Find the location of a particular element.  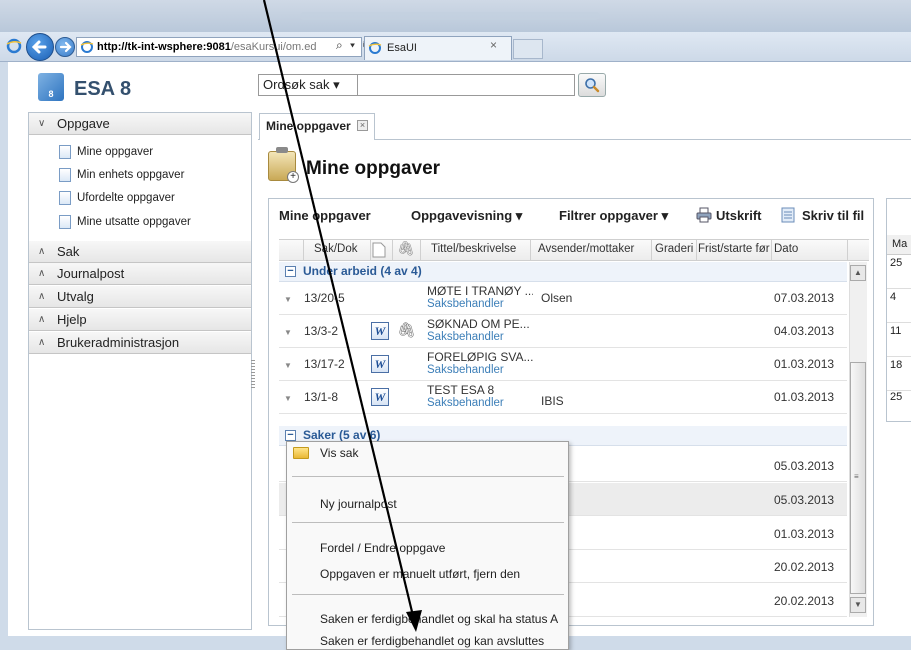

plus-badge-icon: + is located at coordinates (293, 177).